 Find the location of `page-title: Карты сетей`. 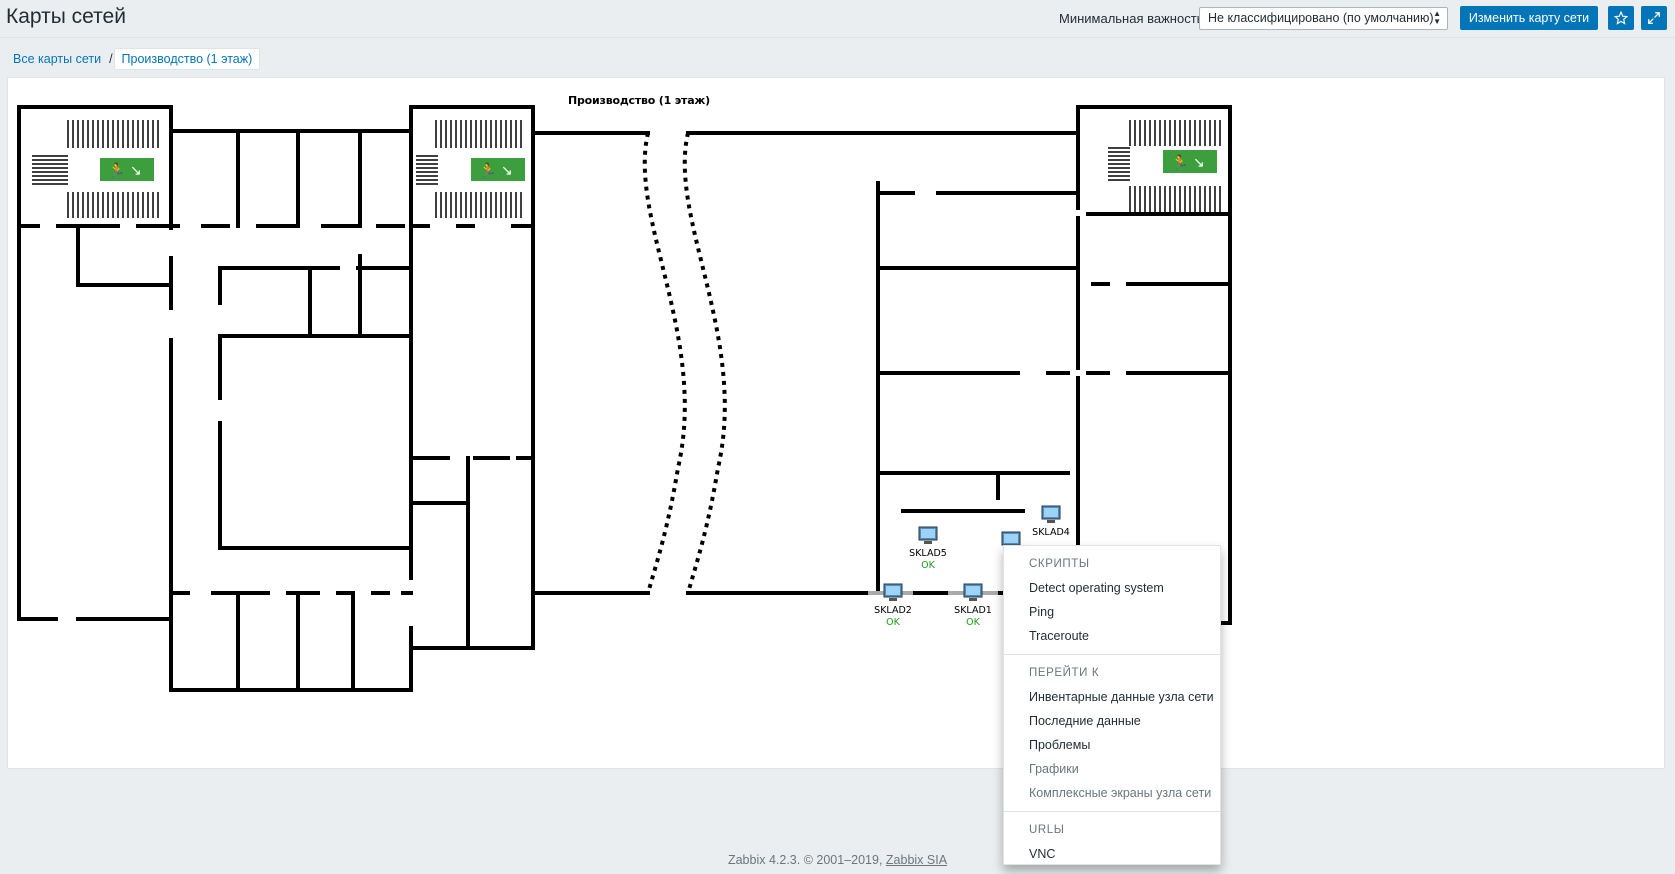

page-title: Карты сетей is located at coordinates (66, 16).